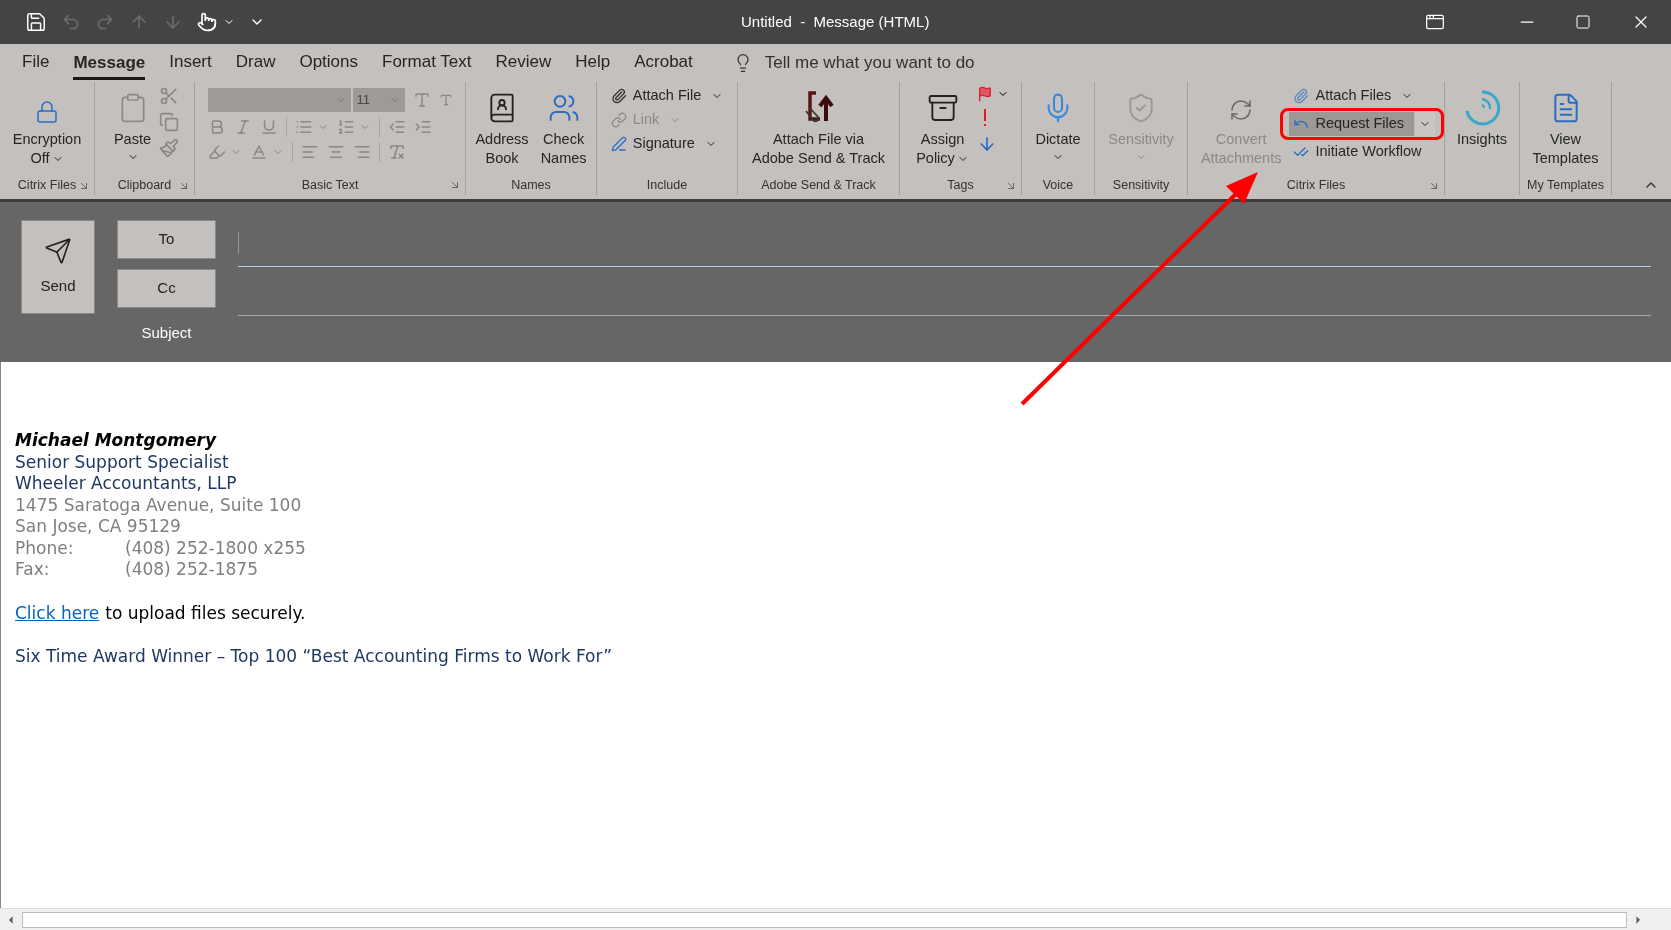 The image size is (1671, 930). What do you see at coordinates (166, 333) in the screenshot?
I see `subject-label: Subject` at bounding box center [166, 333].